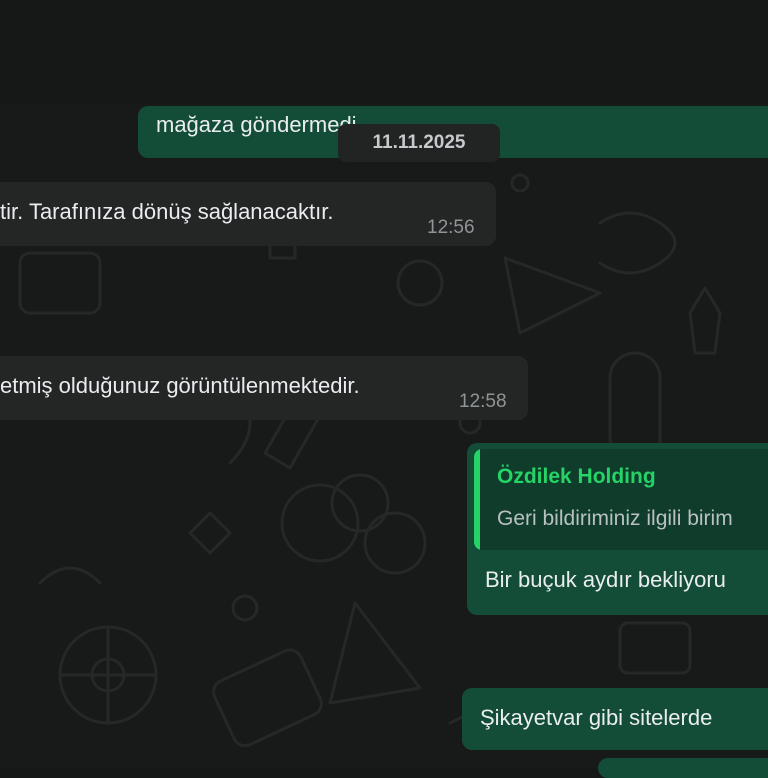 The image size is (768, 778). Describe the element at coordinates (256, 124) in the screenshot. I see `message-text: mağaza göndermedi` at that location.